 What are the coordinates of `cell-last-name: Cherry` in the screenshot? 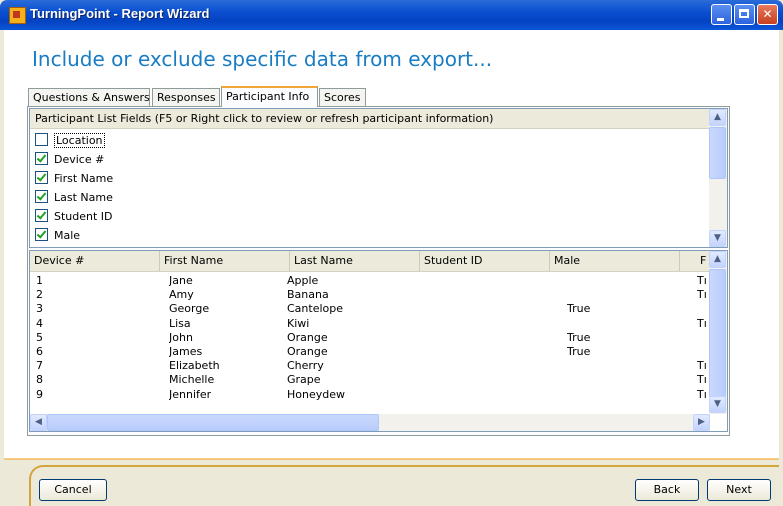 It's located at (305, 366).